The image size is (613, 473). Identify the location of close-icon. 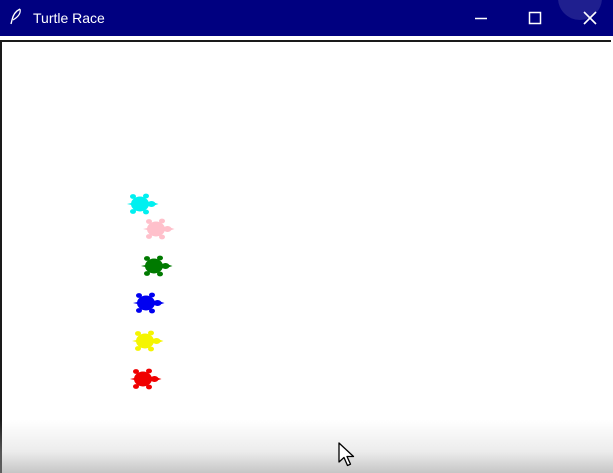
(590, 18).